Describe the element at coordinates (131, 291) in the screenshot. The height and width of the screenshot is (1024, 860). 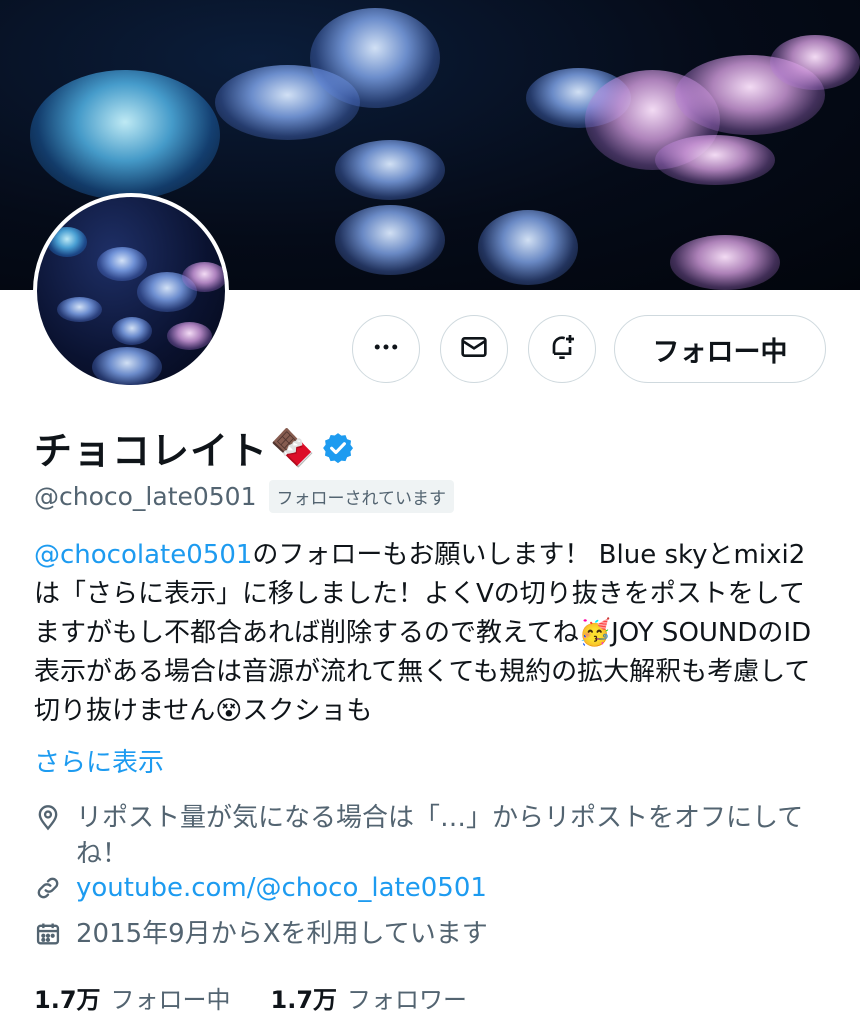
I see `avatar` at that location.